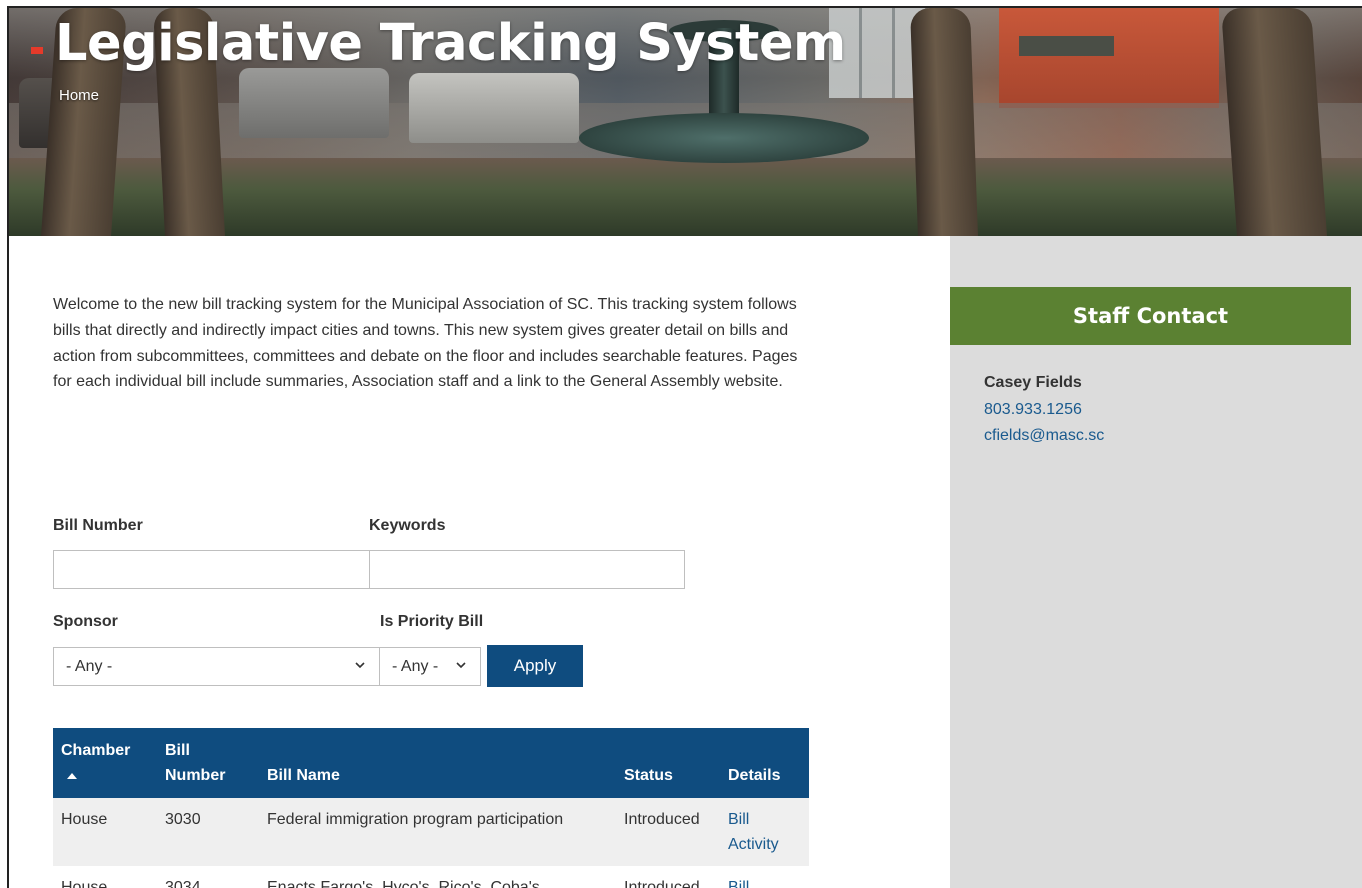 The image size is (1362, 888). Describe the element at coordinates (403, 883) in the screenshot. I see `cell-bill-name: Enacts Fargo's, Hyco's, Rico's, Coba's` at that location.